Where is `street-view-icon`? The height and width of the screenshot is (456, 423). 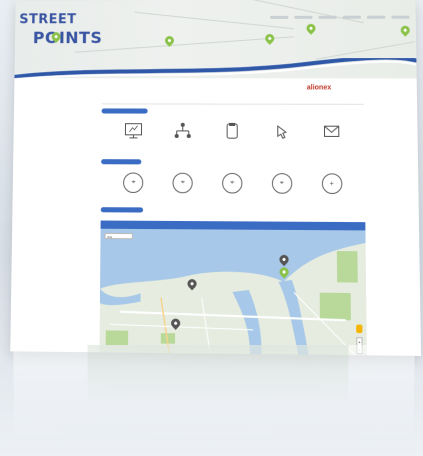 street-view-icon is located at coordinates (359, 329).